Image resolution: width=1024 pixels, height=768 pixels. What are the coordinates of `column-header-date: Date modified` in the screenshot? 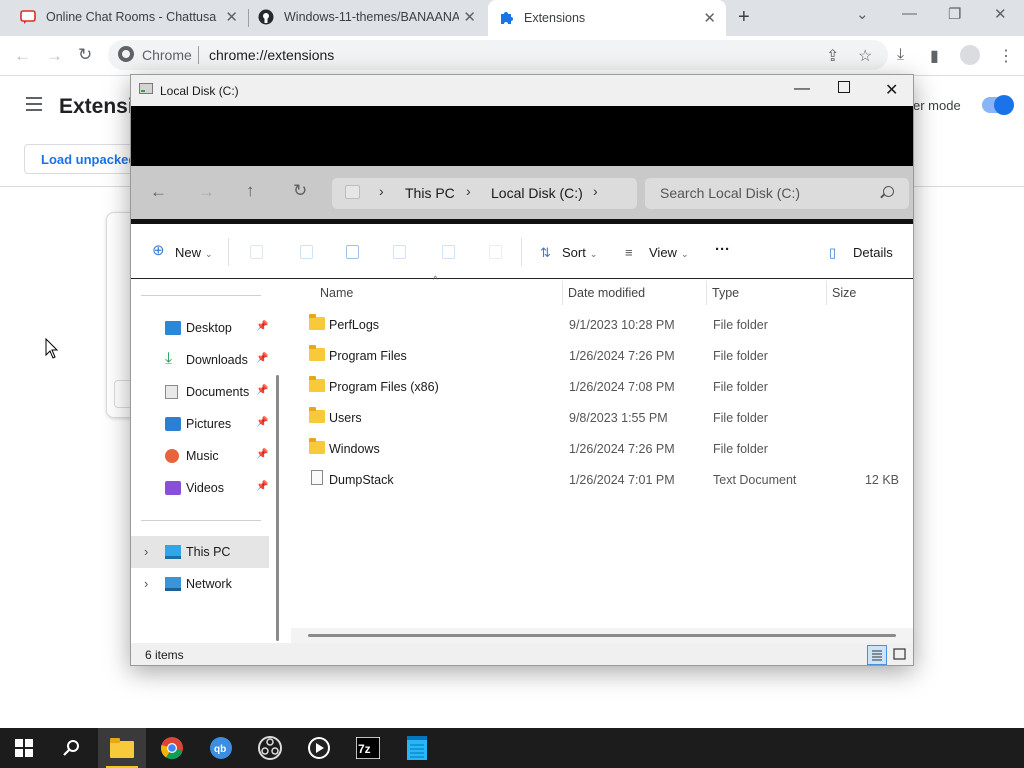 It's located at (606, 293).